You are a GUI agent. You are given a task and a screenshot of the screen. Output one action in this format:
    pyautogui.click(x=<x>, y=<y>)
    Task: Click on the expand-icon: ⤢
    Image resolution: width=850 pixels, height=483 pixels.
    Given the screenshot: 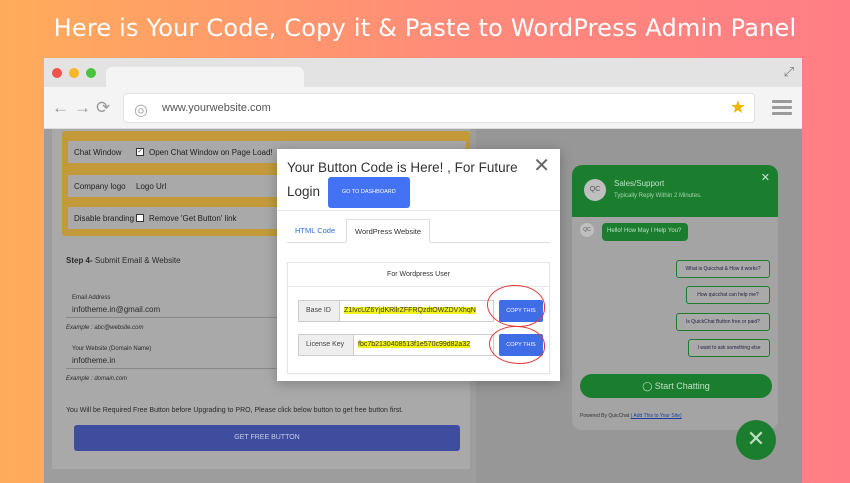 What is the action you would take?
    pyautogui.click(x=789, y=72)
    